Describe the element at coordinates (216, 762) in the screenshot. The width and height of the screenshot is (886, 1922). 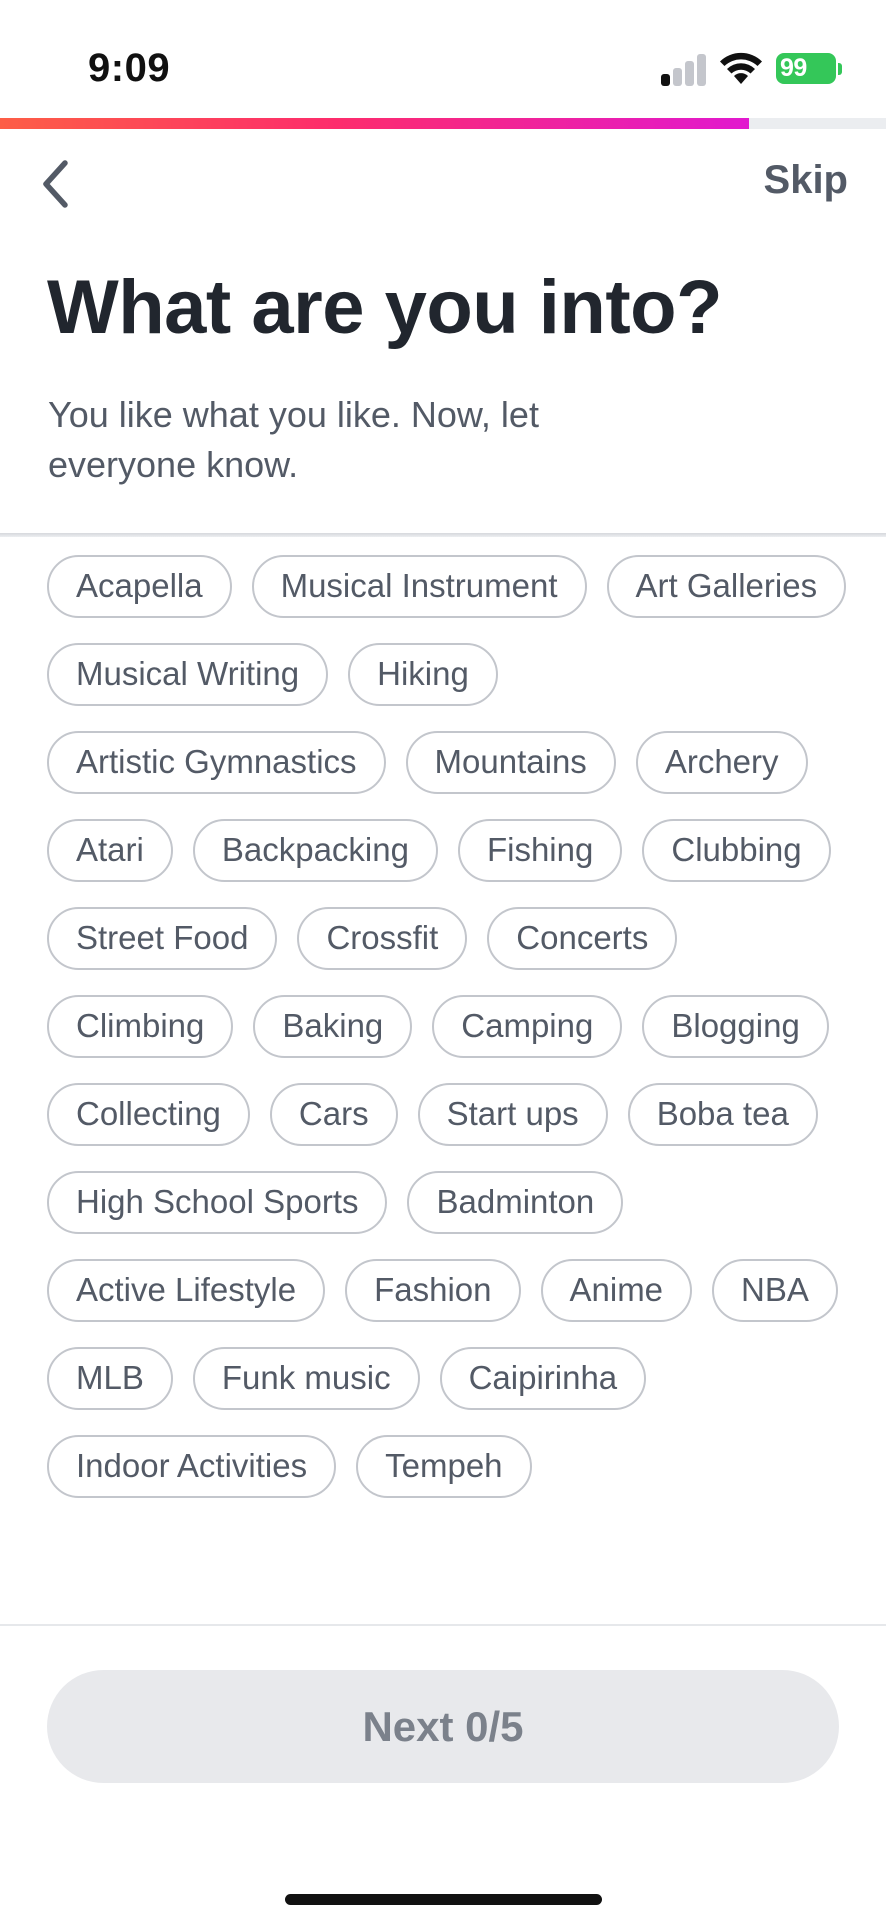
I see `interest-chip: Artistic Gymnastics` at that location.